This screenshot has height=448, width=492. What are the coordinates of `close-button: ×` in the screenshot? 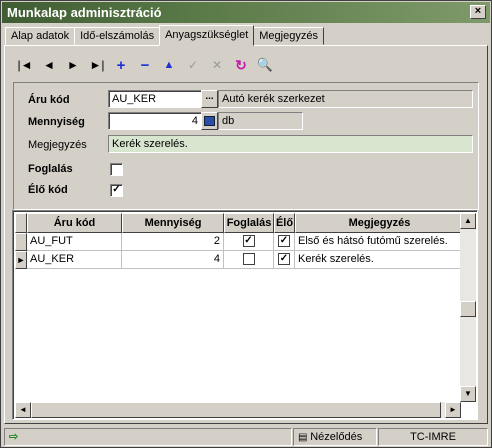 It's located at (478, 12).